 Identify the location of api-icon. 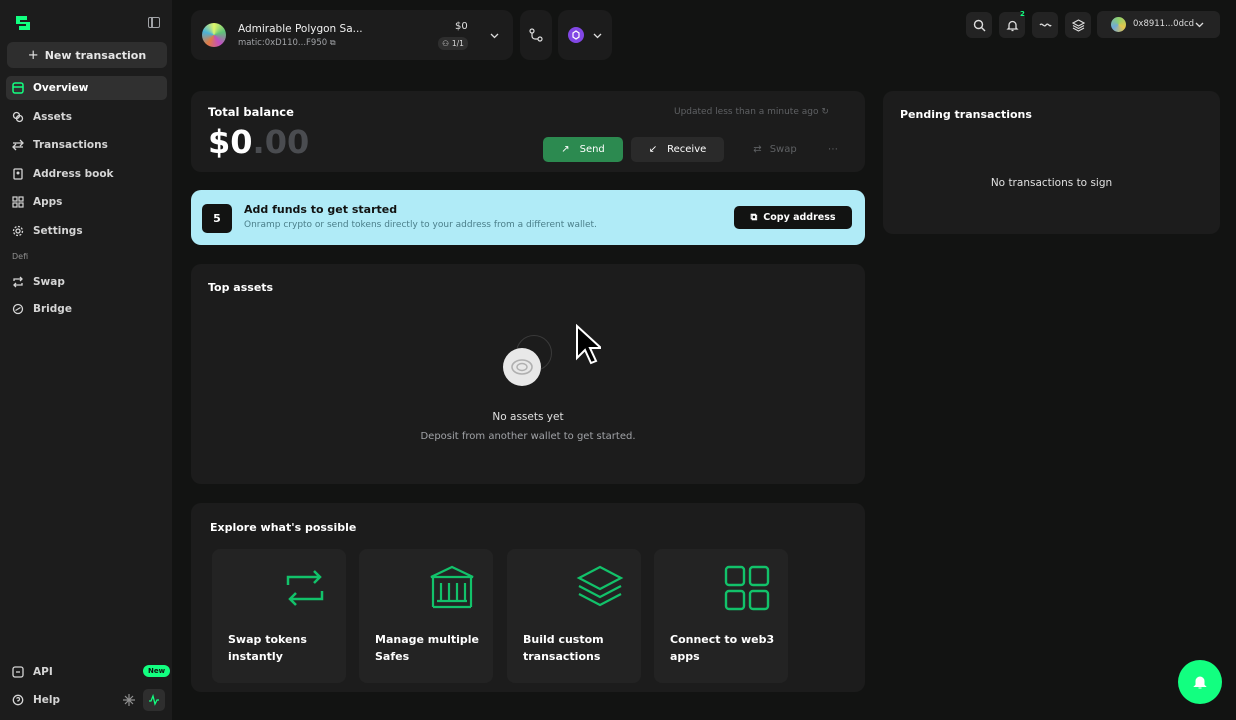
(18, 672).